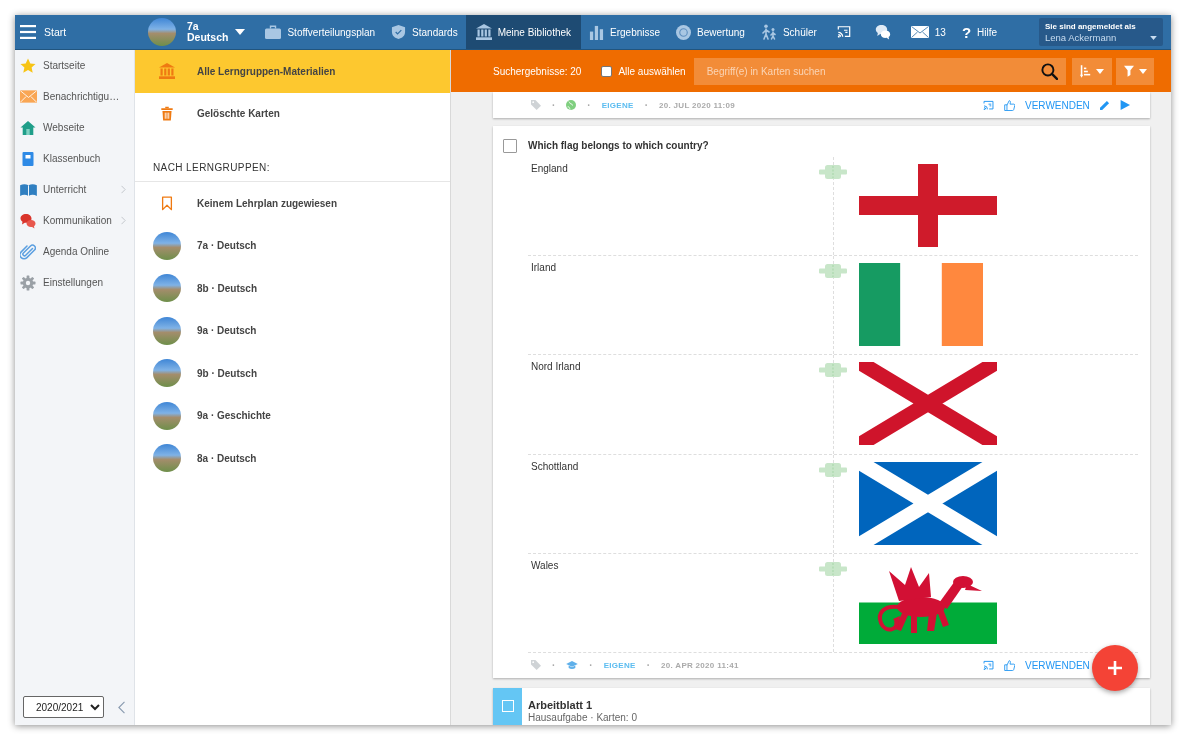 The height and width of the screenshot is (741, 1186). What do you see at coordinates (197, 32) in the screenshot?
I see `group-selector: 7a Deutsch` at bounding box center [197, 32].